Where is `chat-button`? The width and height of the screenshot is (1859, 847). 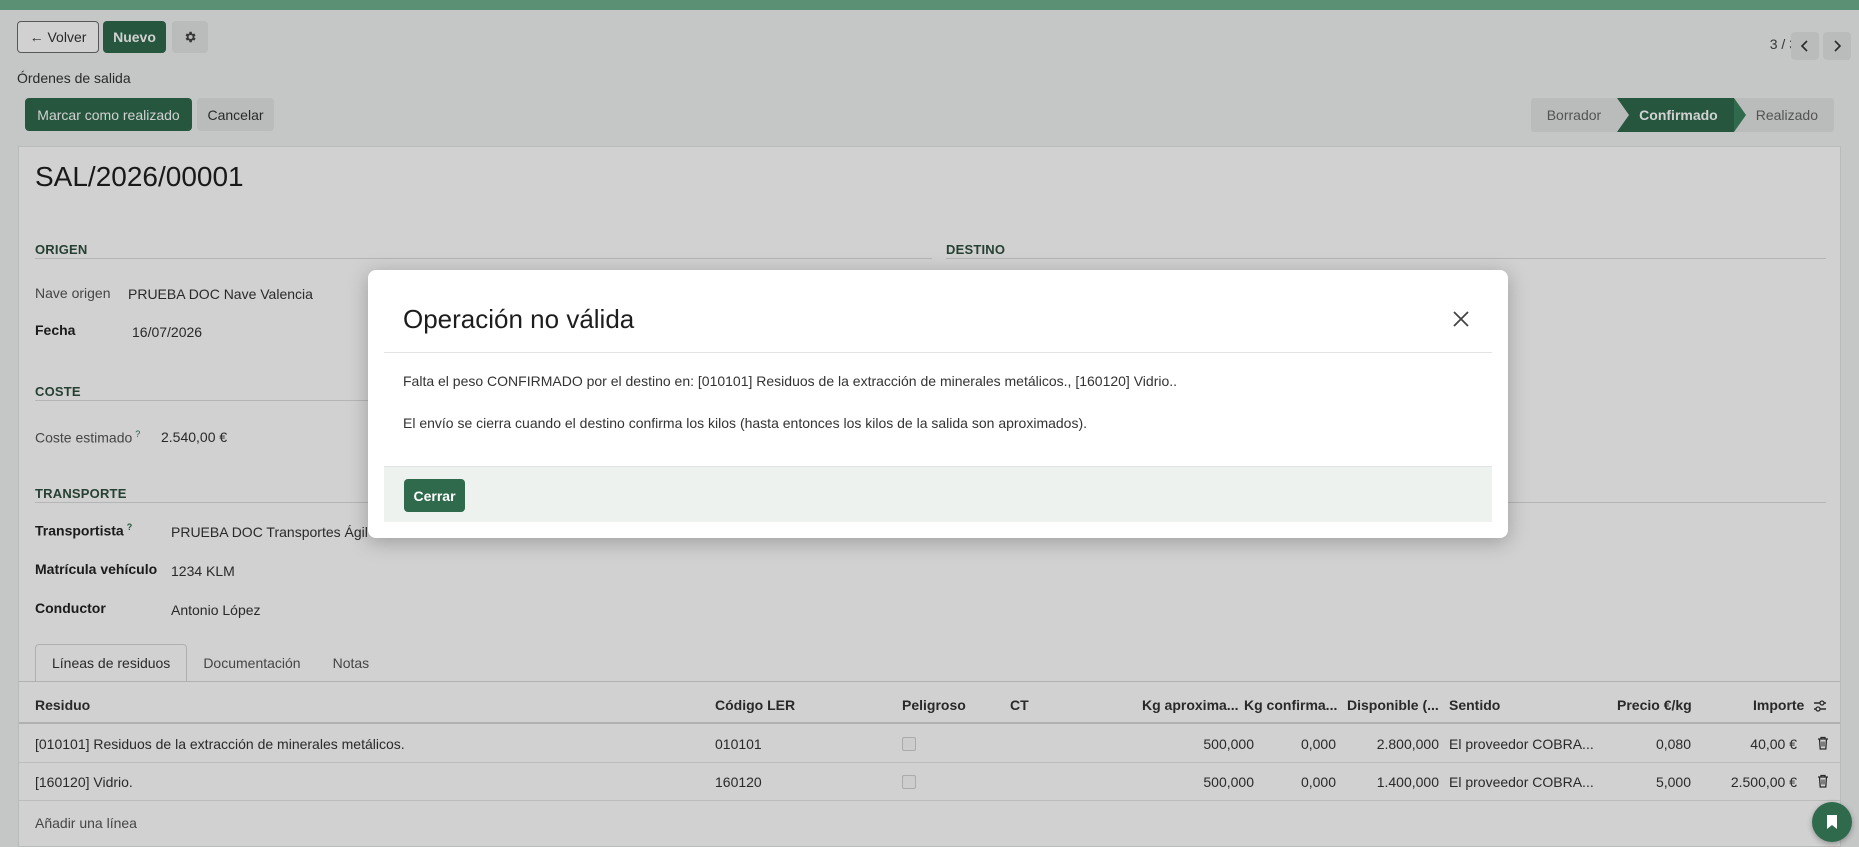
chat-button is located at coordinates (1832, 822).